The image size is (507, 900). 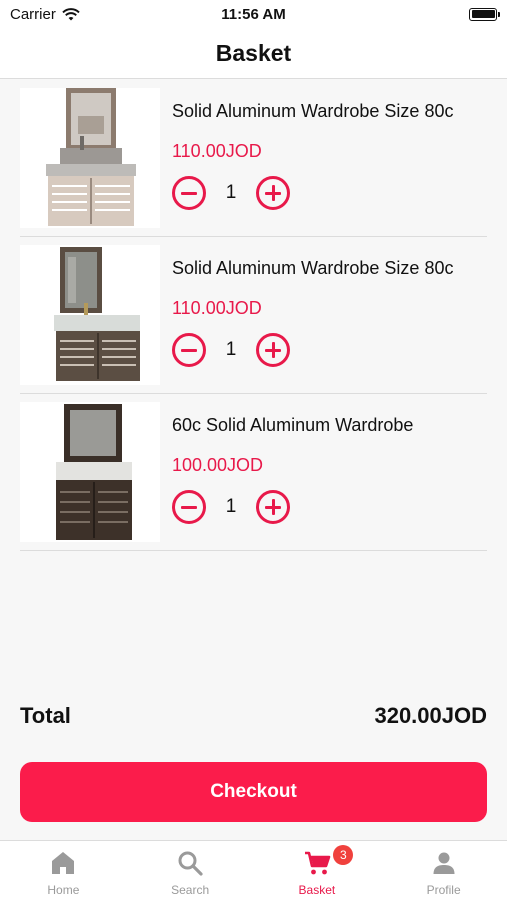 I want to click on item-info: 60c Solid Aluminum Wardrobe 100.00JOD 1, so click(x=329, y=463).